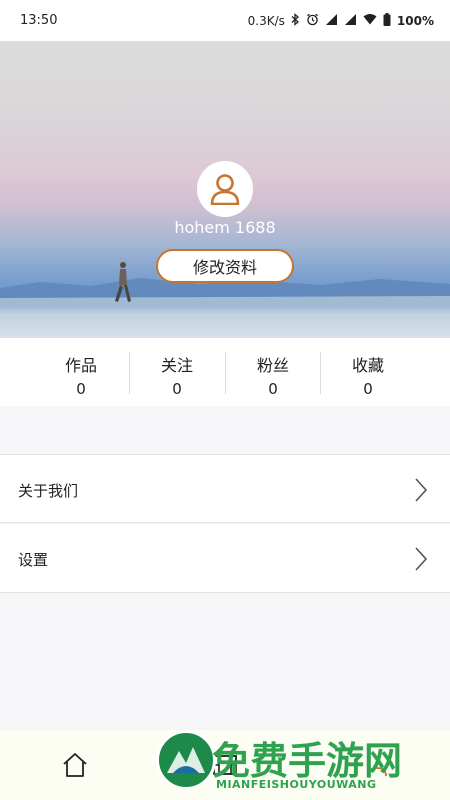 The image size is (450, 800). I want to click on home-icon, so click(75, 765).